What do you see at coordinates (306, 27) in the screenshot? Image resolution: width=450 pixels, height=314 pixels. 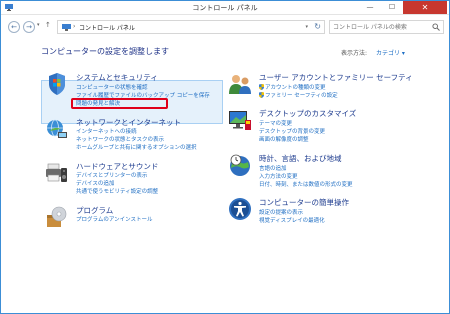 I see `address-dropdown: ▾` at bounding box center [306, 27].